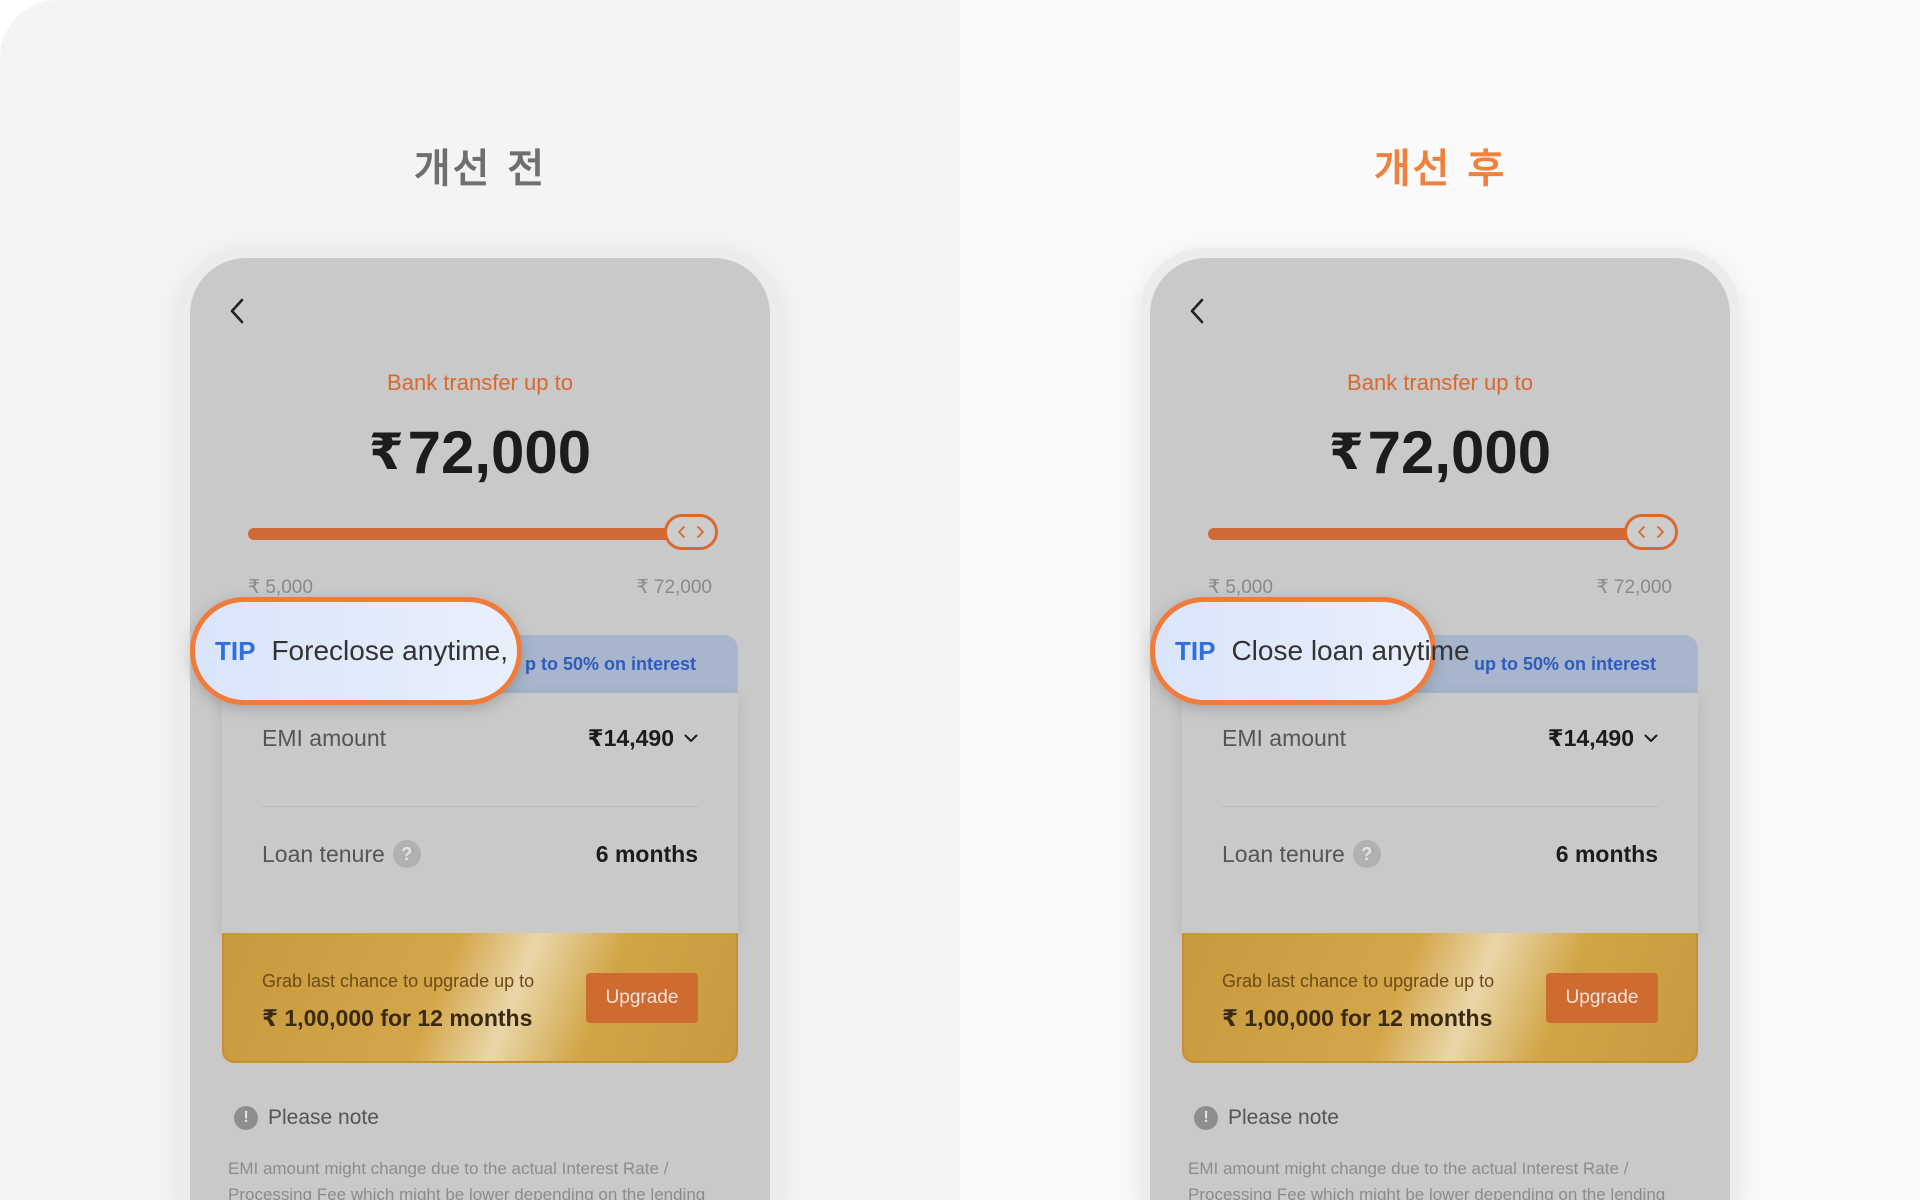  What do you see at coordinates (1350, 650) in the screenshot?
I see `tip-text: Close loan anytime` at bounding box center [1350, 650].